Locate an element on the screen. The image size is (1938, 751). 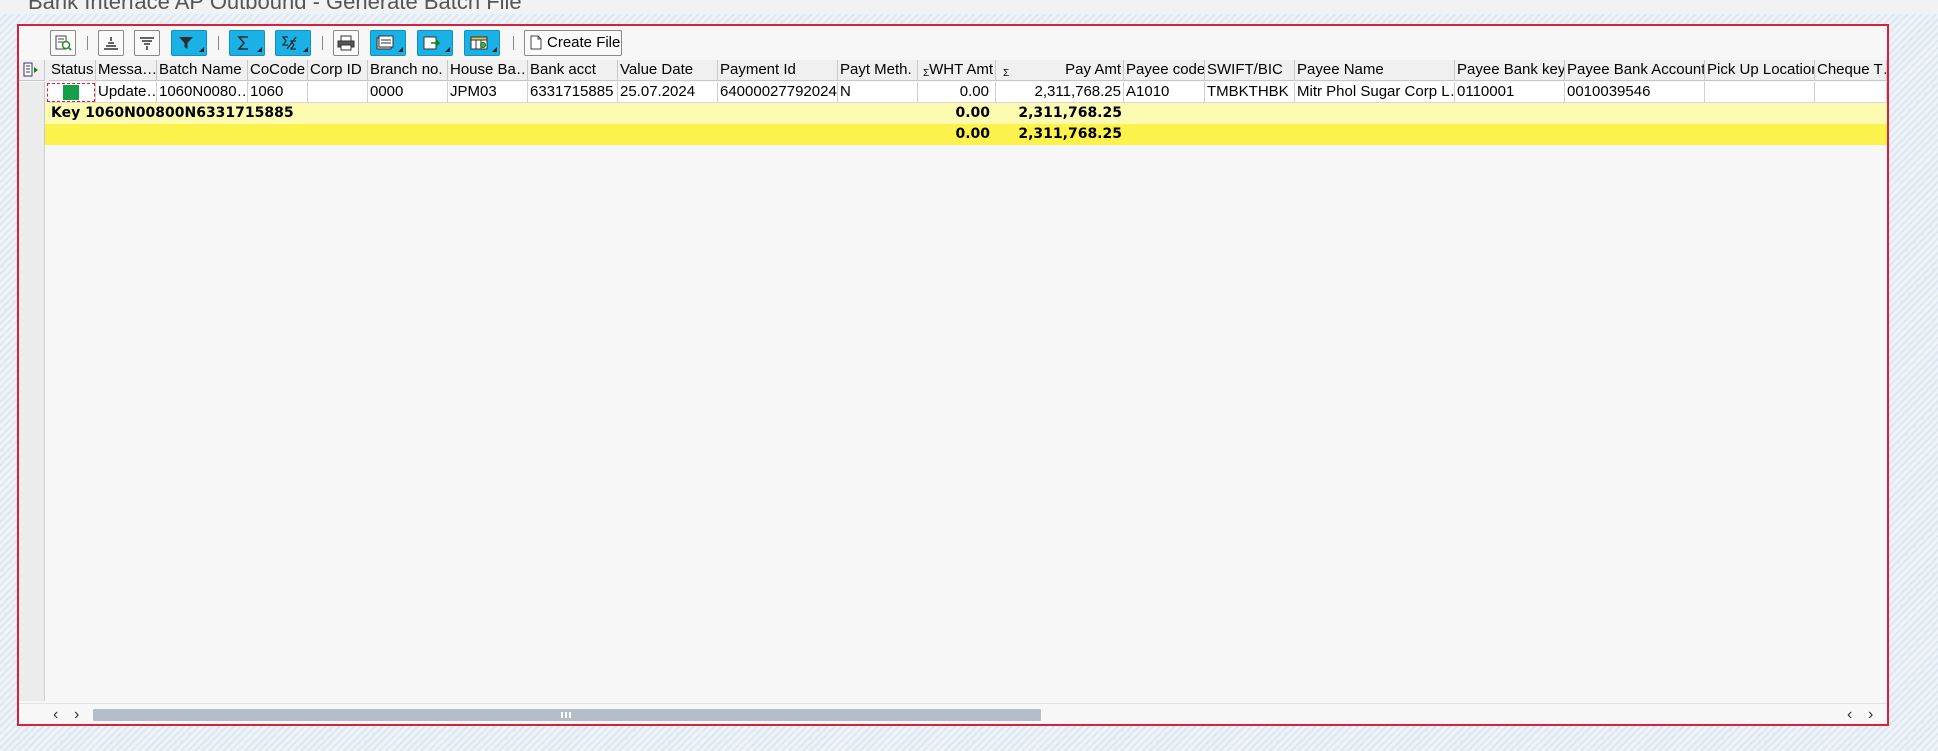
layout-icon is located at coordinates (479, 43).